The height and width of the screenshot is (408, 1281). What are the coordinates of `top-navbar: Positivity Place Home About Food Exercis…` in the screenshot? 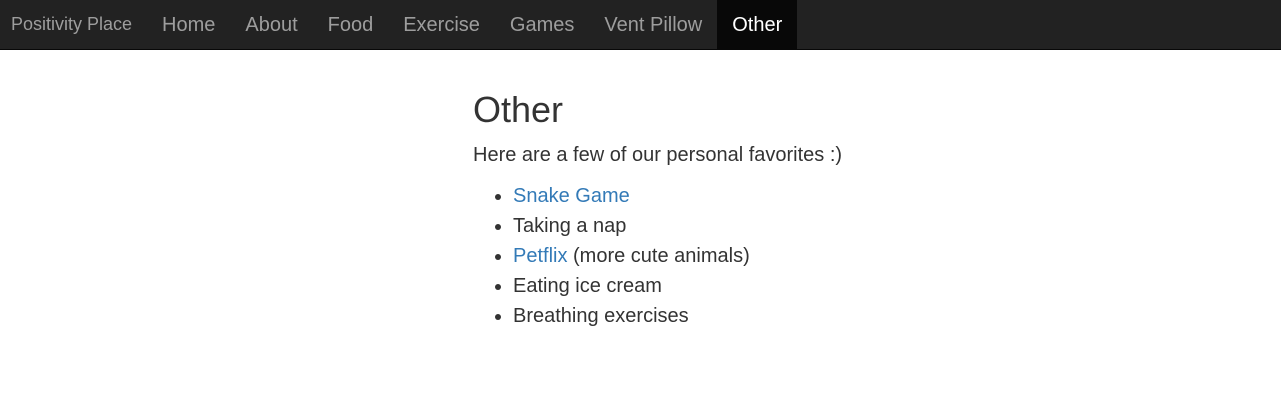 It's located at (640, 25).